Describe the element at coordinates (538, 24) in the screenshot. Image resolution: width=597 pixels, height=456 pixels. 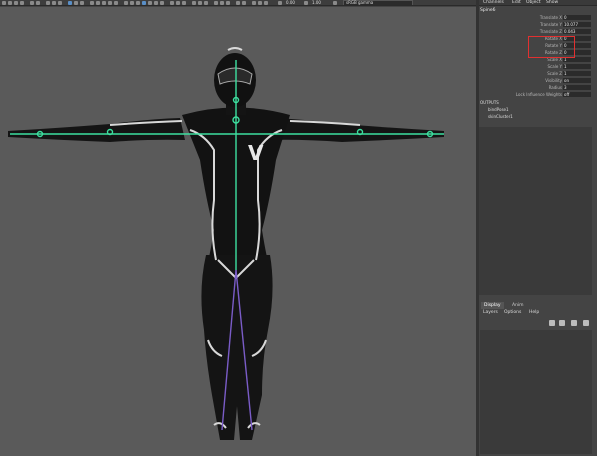
I see `attr-row-translate-y: Translate Y 10.077` at that location.